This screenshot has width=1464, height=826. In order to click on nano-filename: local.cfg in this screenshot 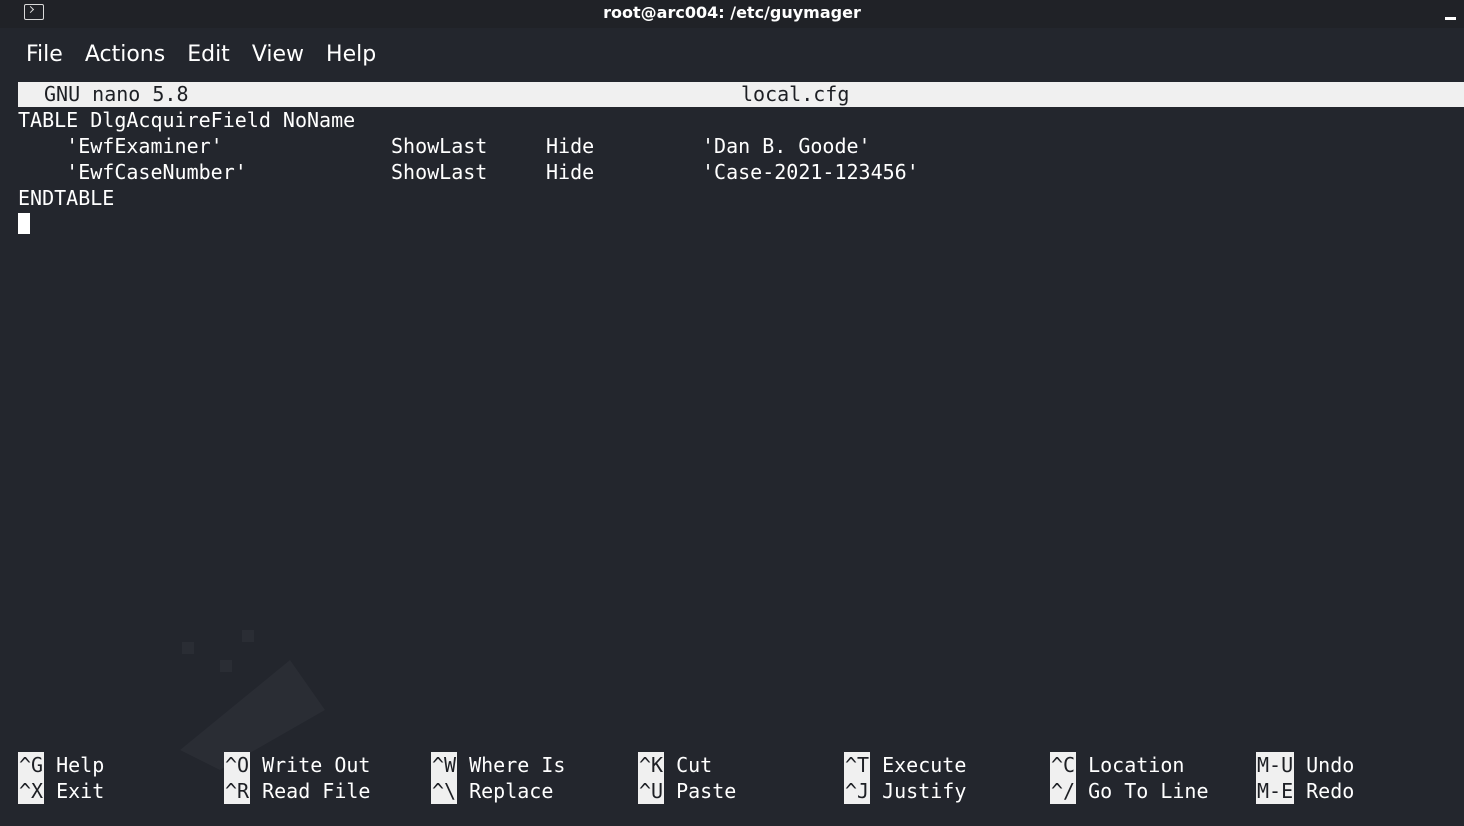, I will do `click(795, 94)`.